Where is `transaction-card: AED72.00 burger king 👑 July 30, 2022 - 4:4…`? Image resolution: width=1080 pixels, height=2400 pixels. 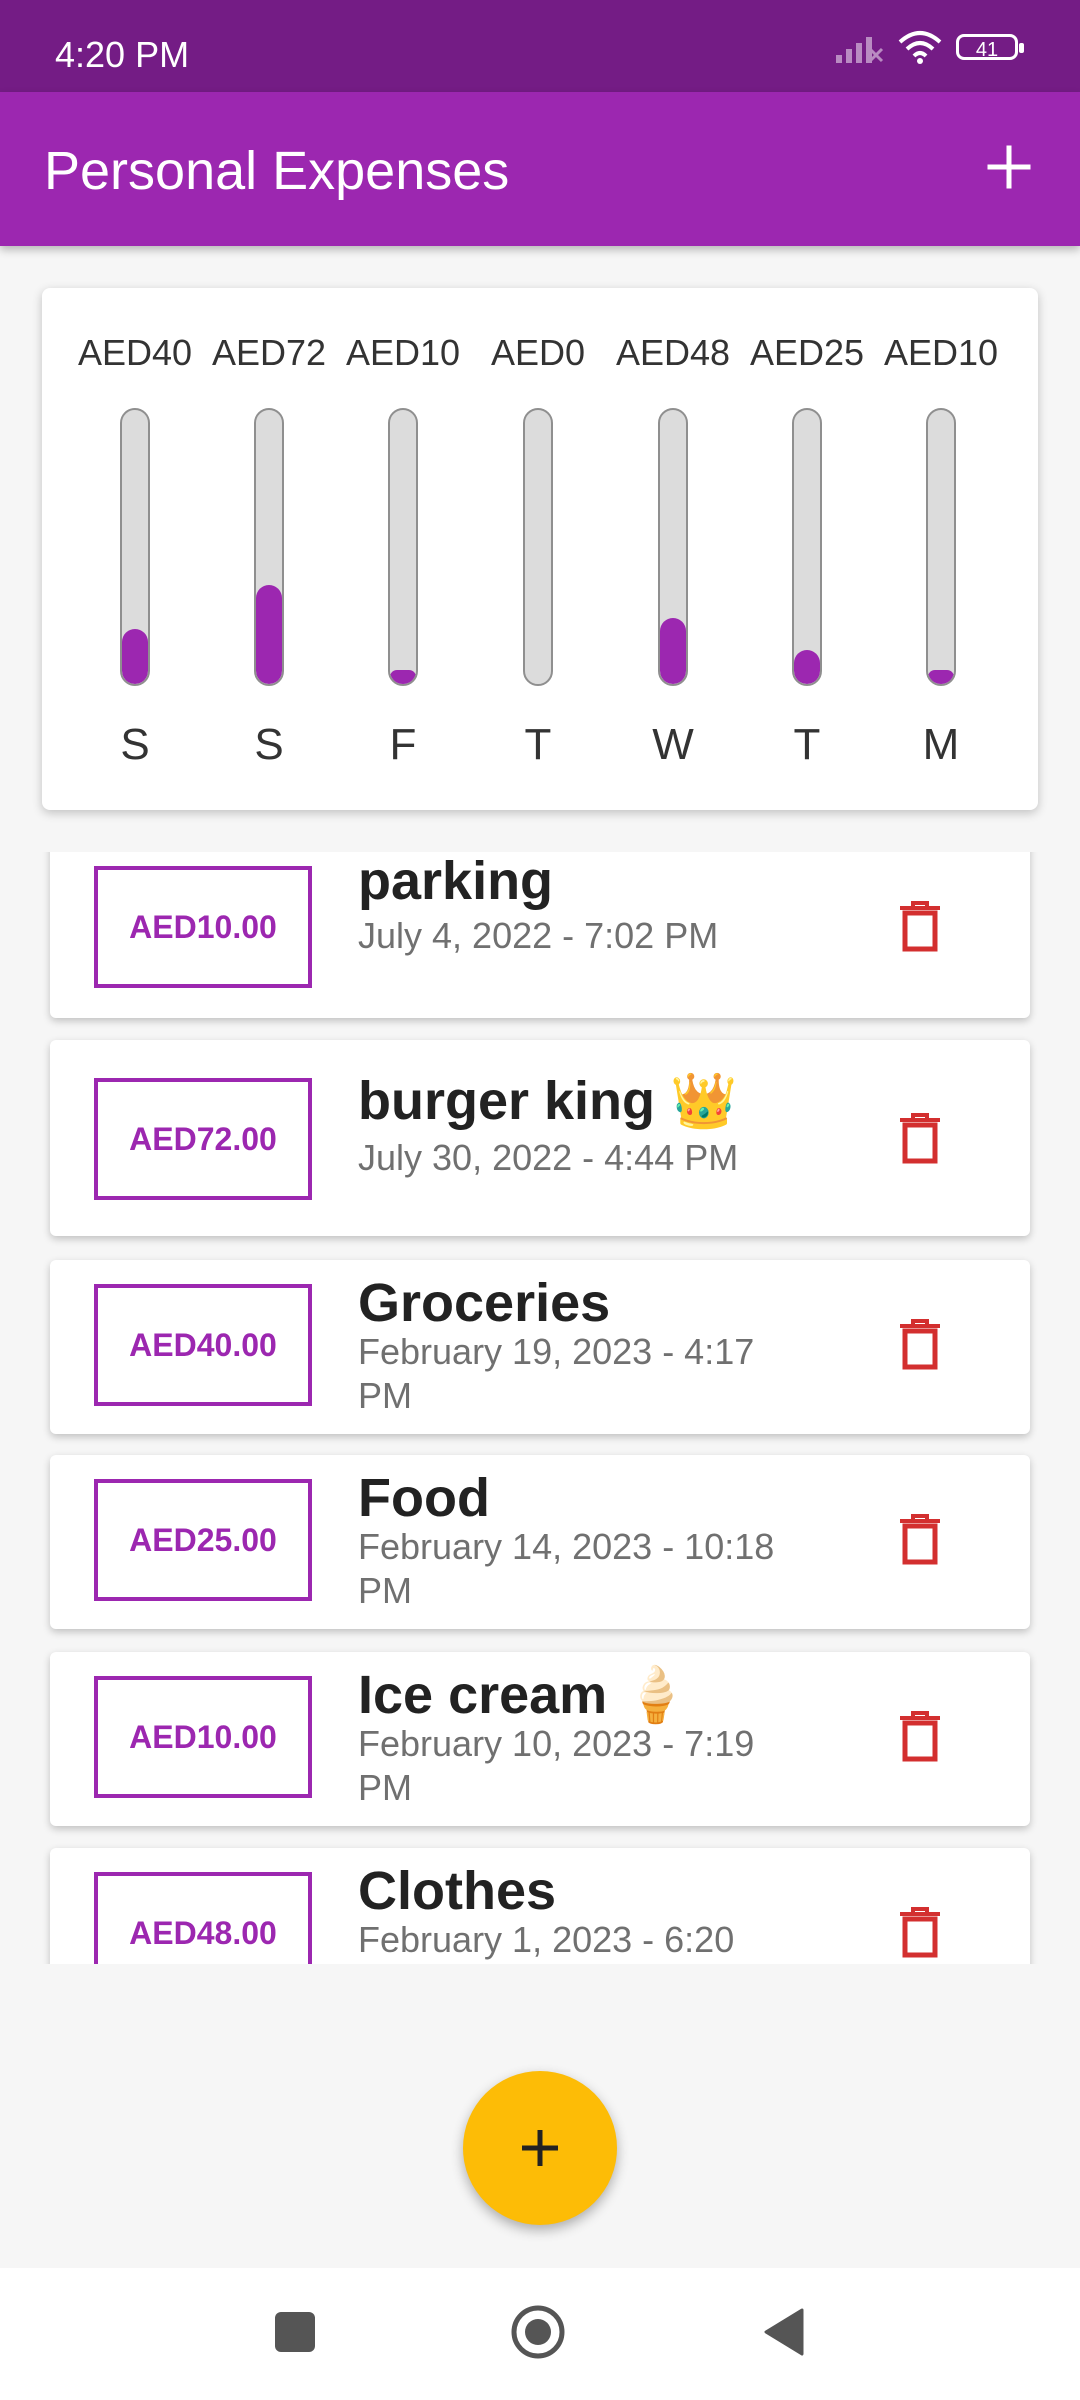
transaction-card: AED72.00 burger king 👑 July 30, 2022 - 4:4… is located at coordinates (540, 1138).